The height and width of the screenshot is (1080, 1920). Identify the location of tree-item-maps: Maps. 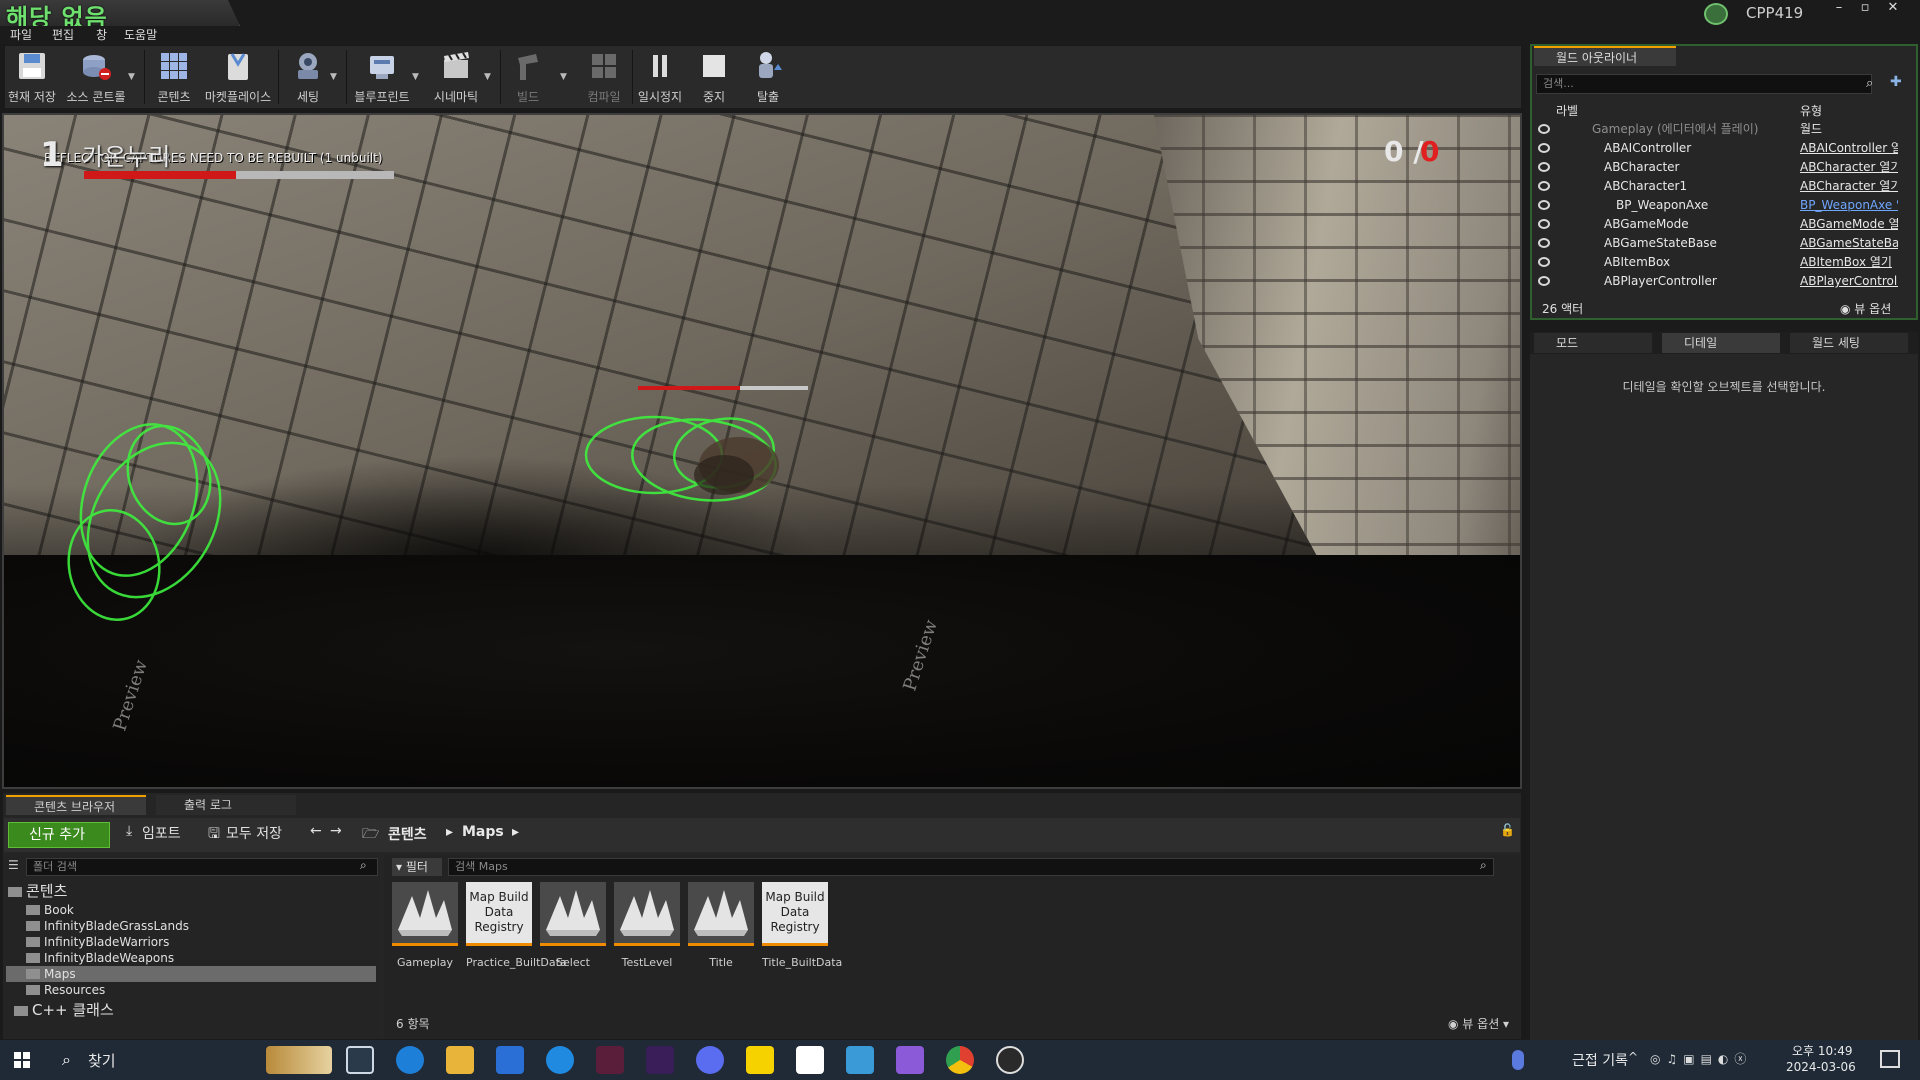
(51, 974).